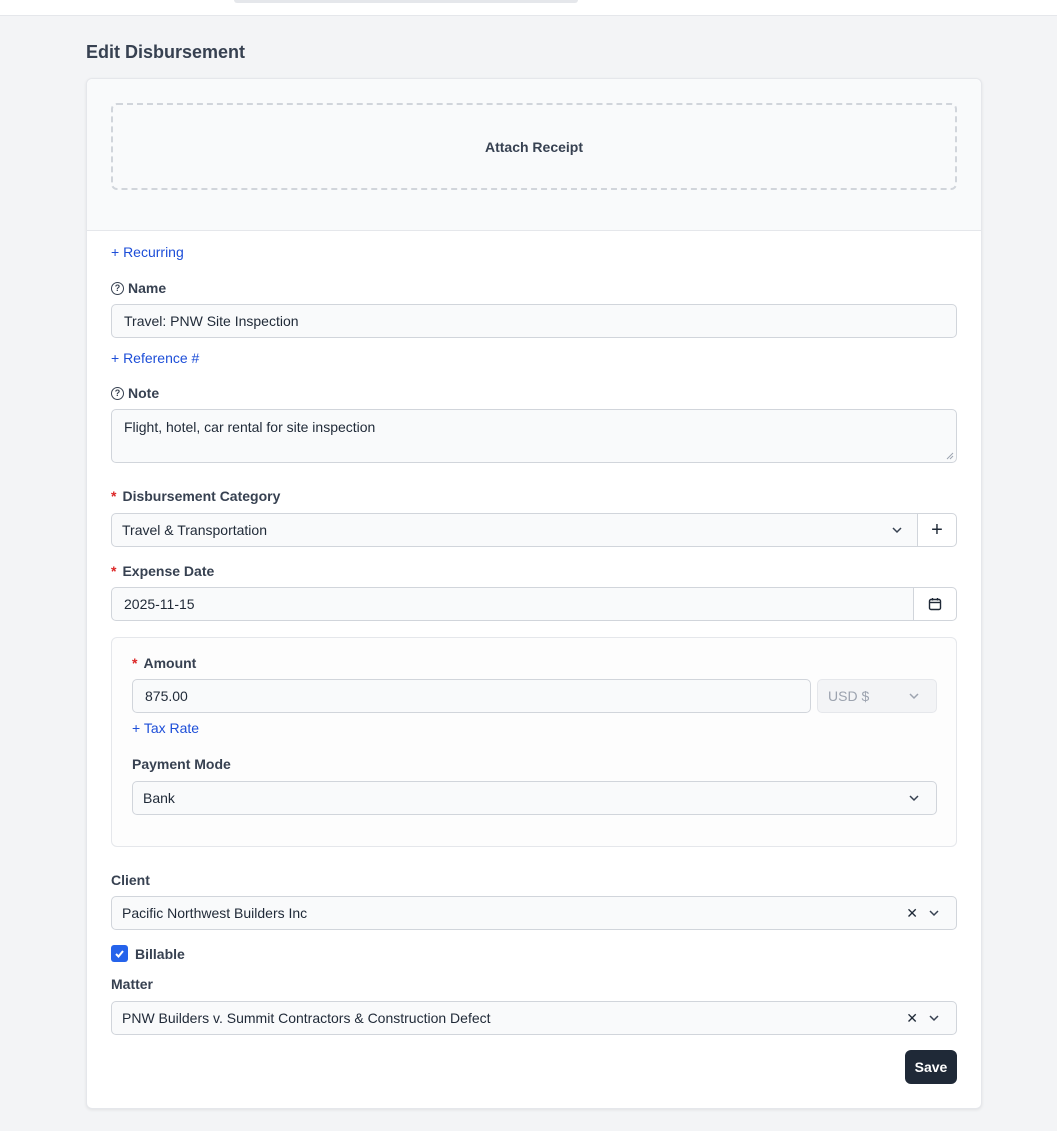  I want to click on payment-mode-value: Bank, so click(159, 798).